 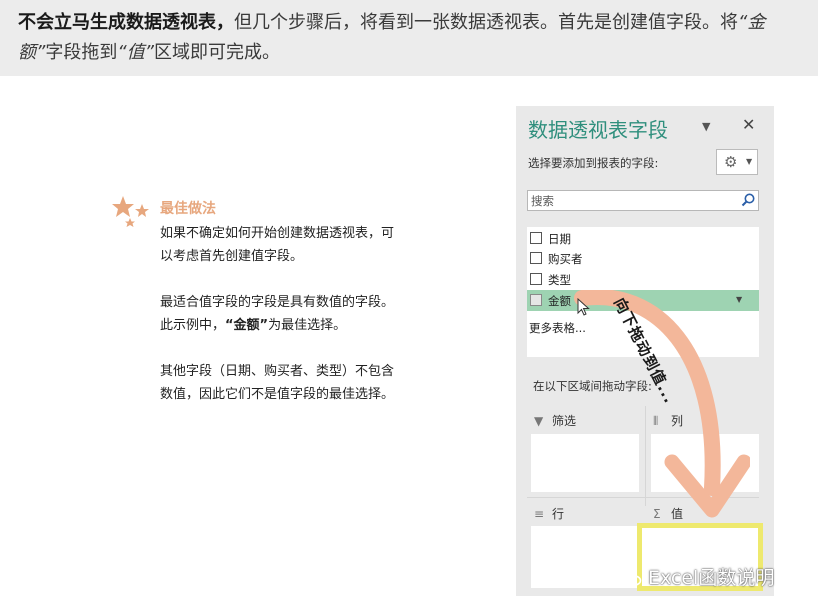 I want to click on stars-icon, so click(x=130, y=211).